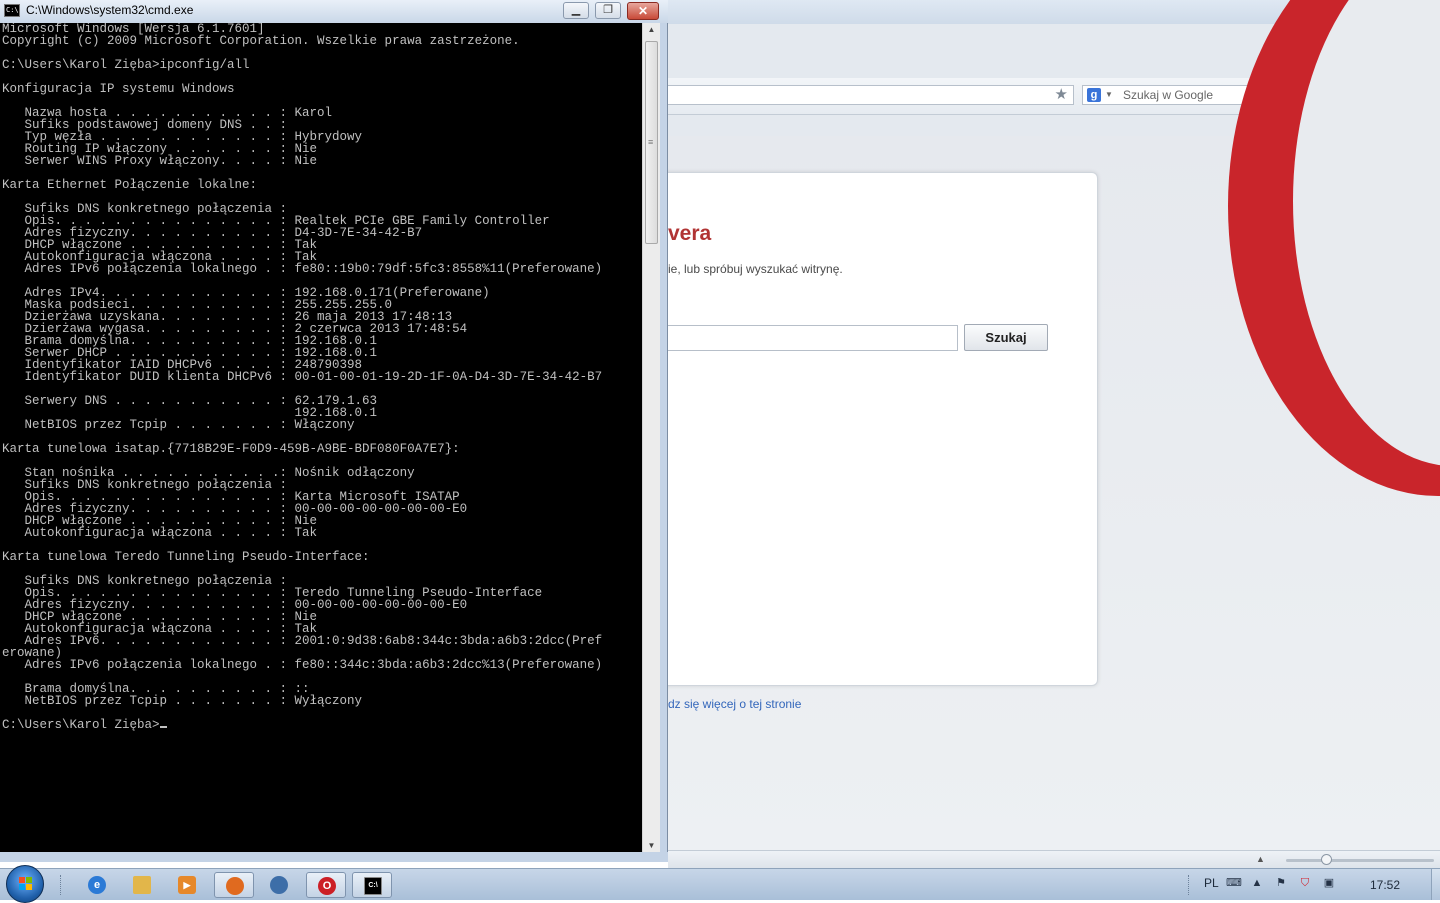  What do you see at coordinates (720, 884) in the screenshot?
I see `taskbar: e ▶ O C:\ PL ⌨ ▲ ⚑ ⛉ ▣ 17:52` at bounding box center [720, 884].